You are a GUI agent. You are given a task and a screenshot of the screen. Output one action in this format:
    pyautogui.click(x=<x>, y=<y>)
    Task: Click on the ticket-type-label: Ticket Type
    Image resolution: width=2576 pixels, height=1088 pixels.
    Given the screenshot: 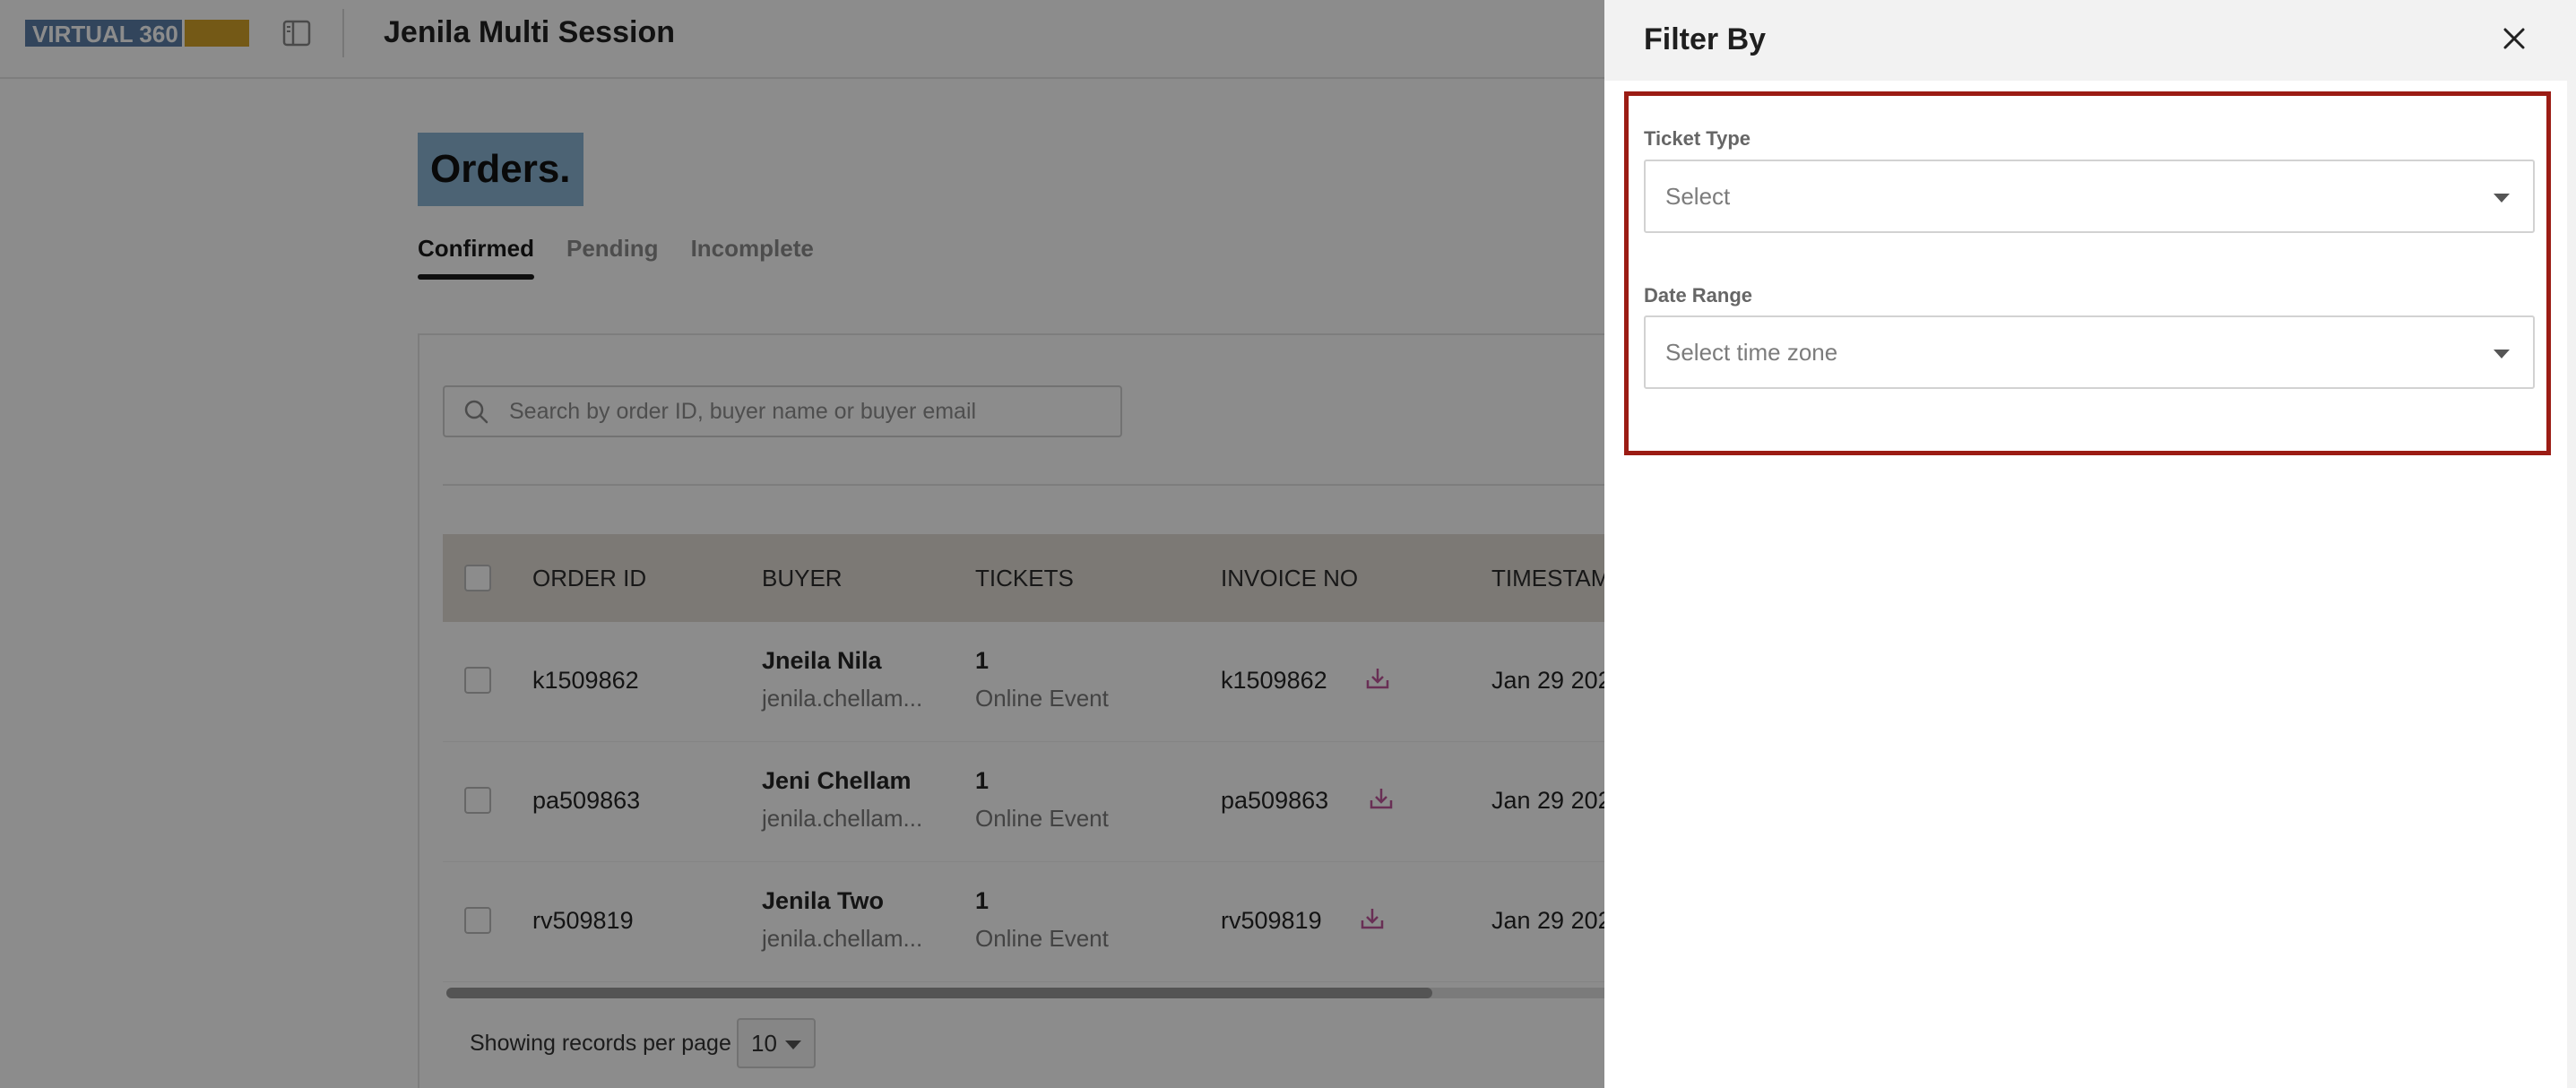 What is the action you would take?
    pyautogui.click(x=1697, y=138)
    